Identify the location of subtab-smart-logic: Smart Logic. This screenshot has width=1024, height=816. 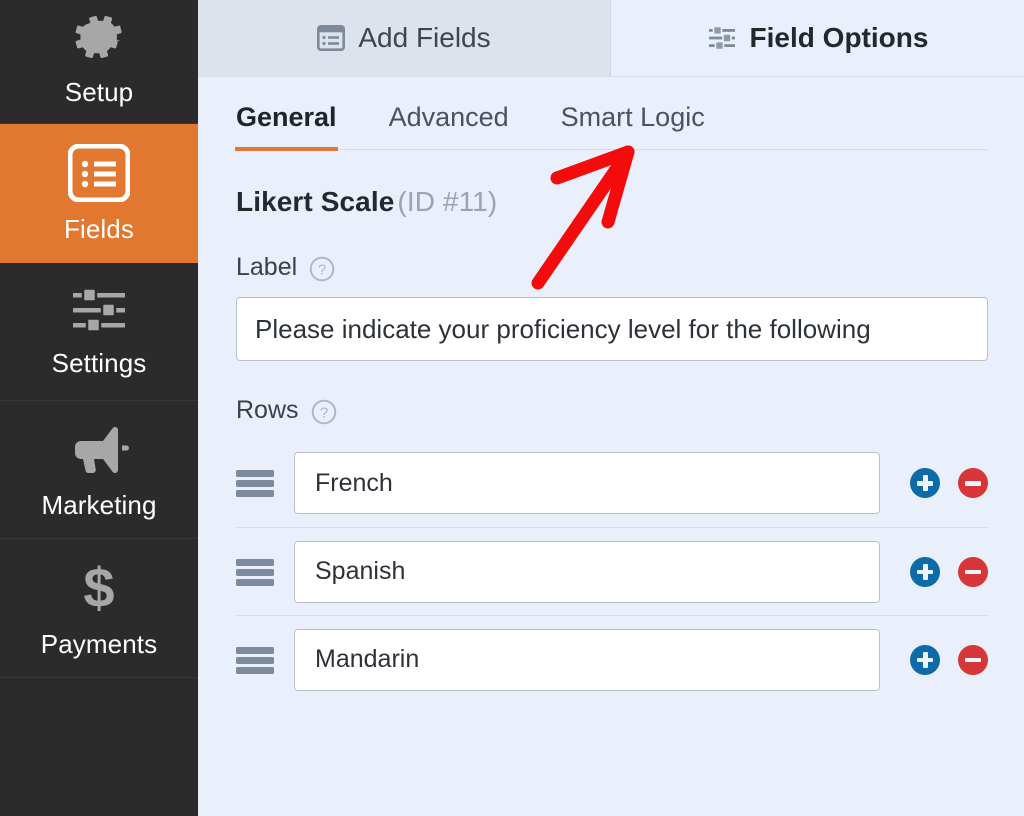
(633, 125).